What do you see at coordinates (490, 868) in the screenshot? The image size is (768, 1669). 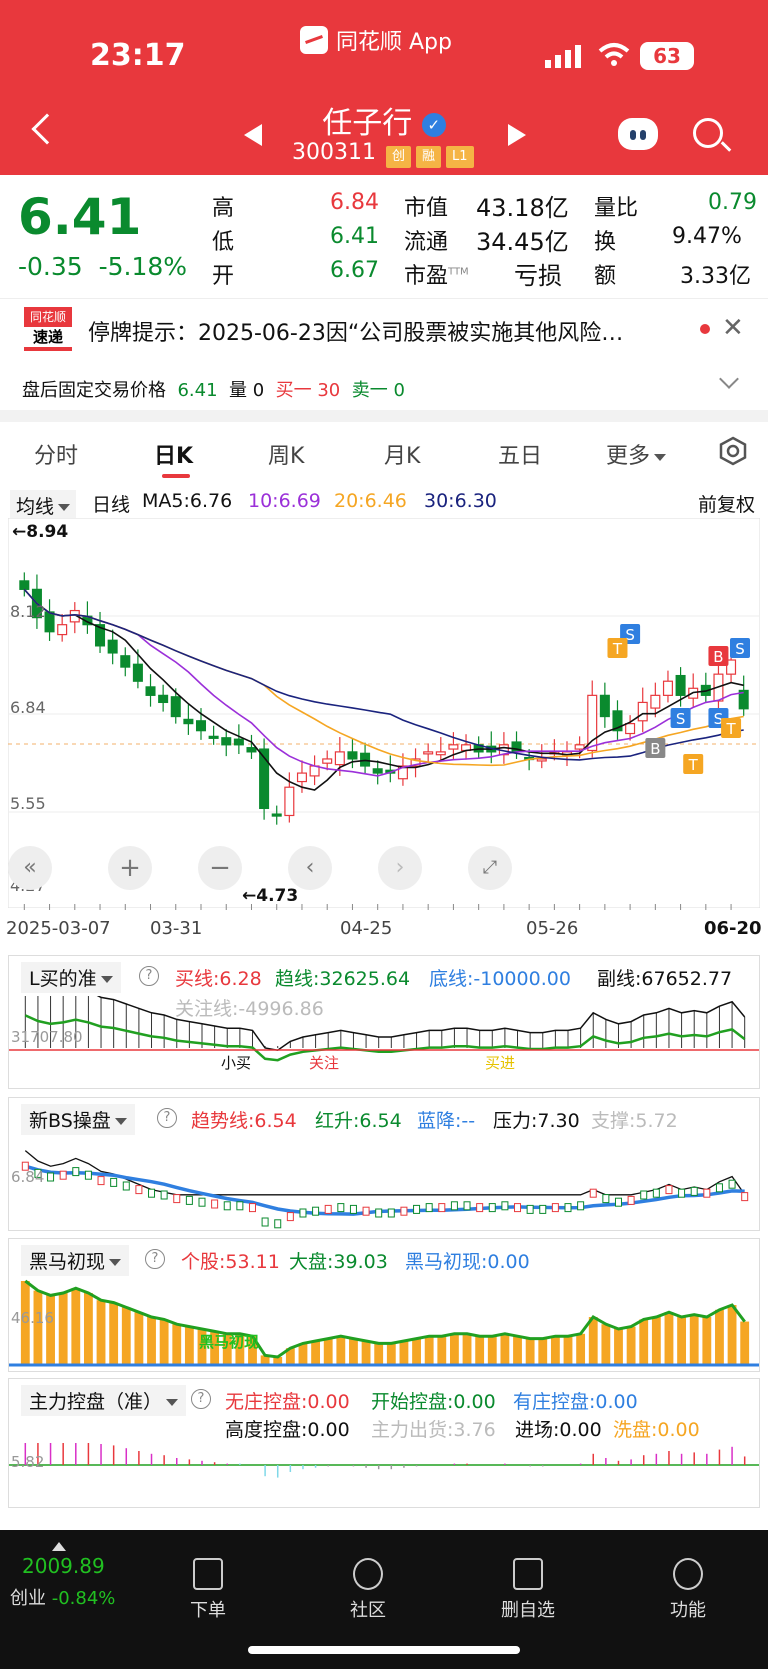 I see `fullscreen-button: ⤢` at bounding box center [490, 868].